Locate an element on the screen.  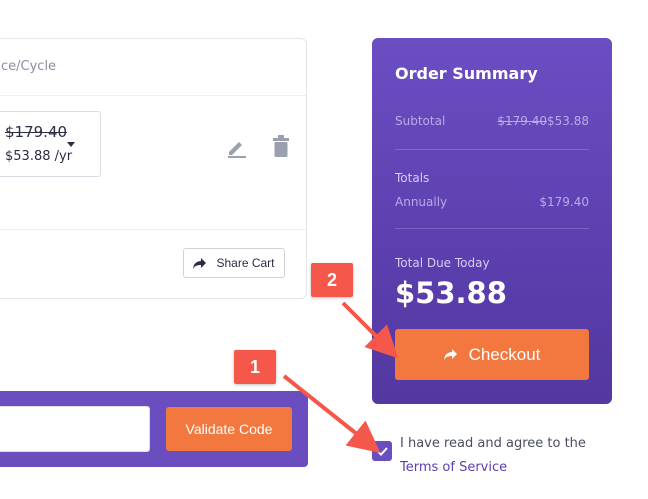
annually-value: $179.40 is located at coordinates (564, 202).